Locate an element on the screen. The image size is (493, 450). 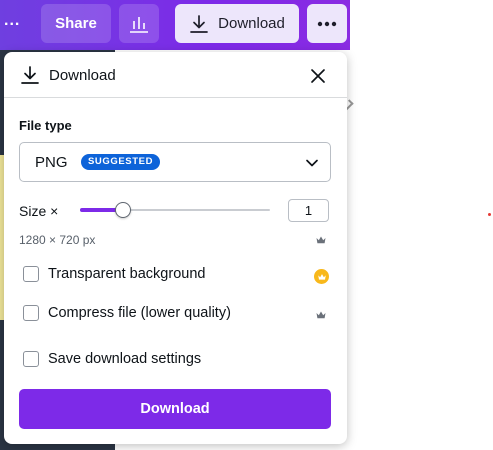
share-button: Share is located at coordinates (76, 23).